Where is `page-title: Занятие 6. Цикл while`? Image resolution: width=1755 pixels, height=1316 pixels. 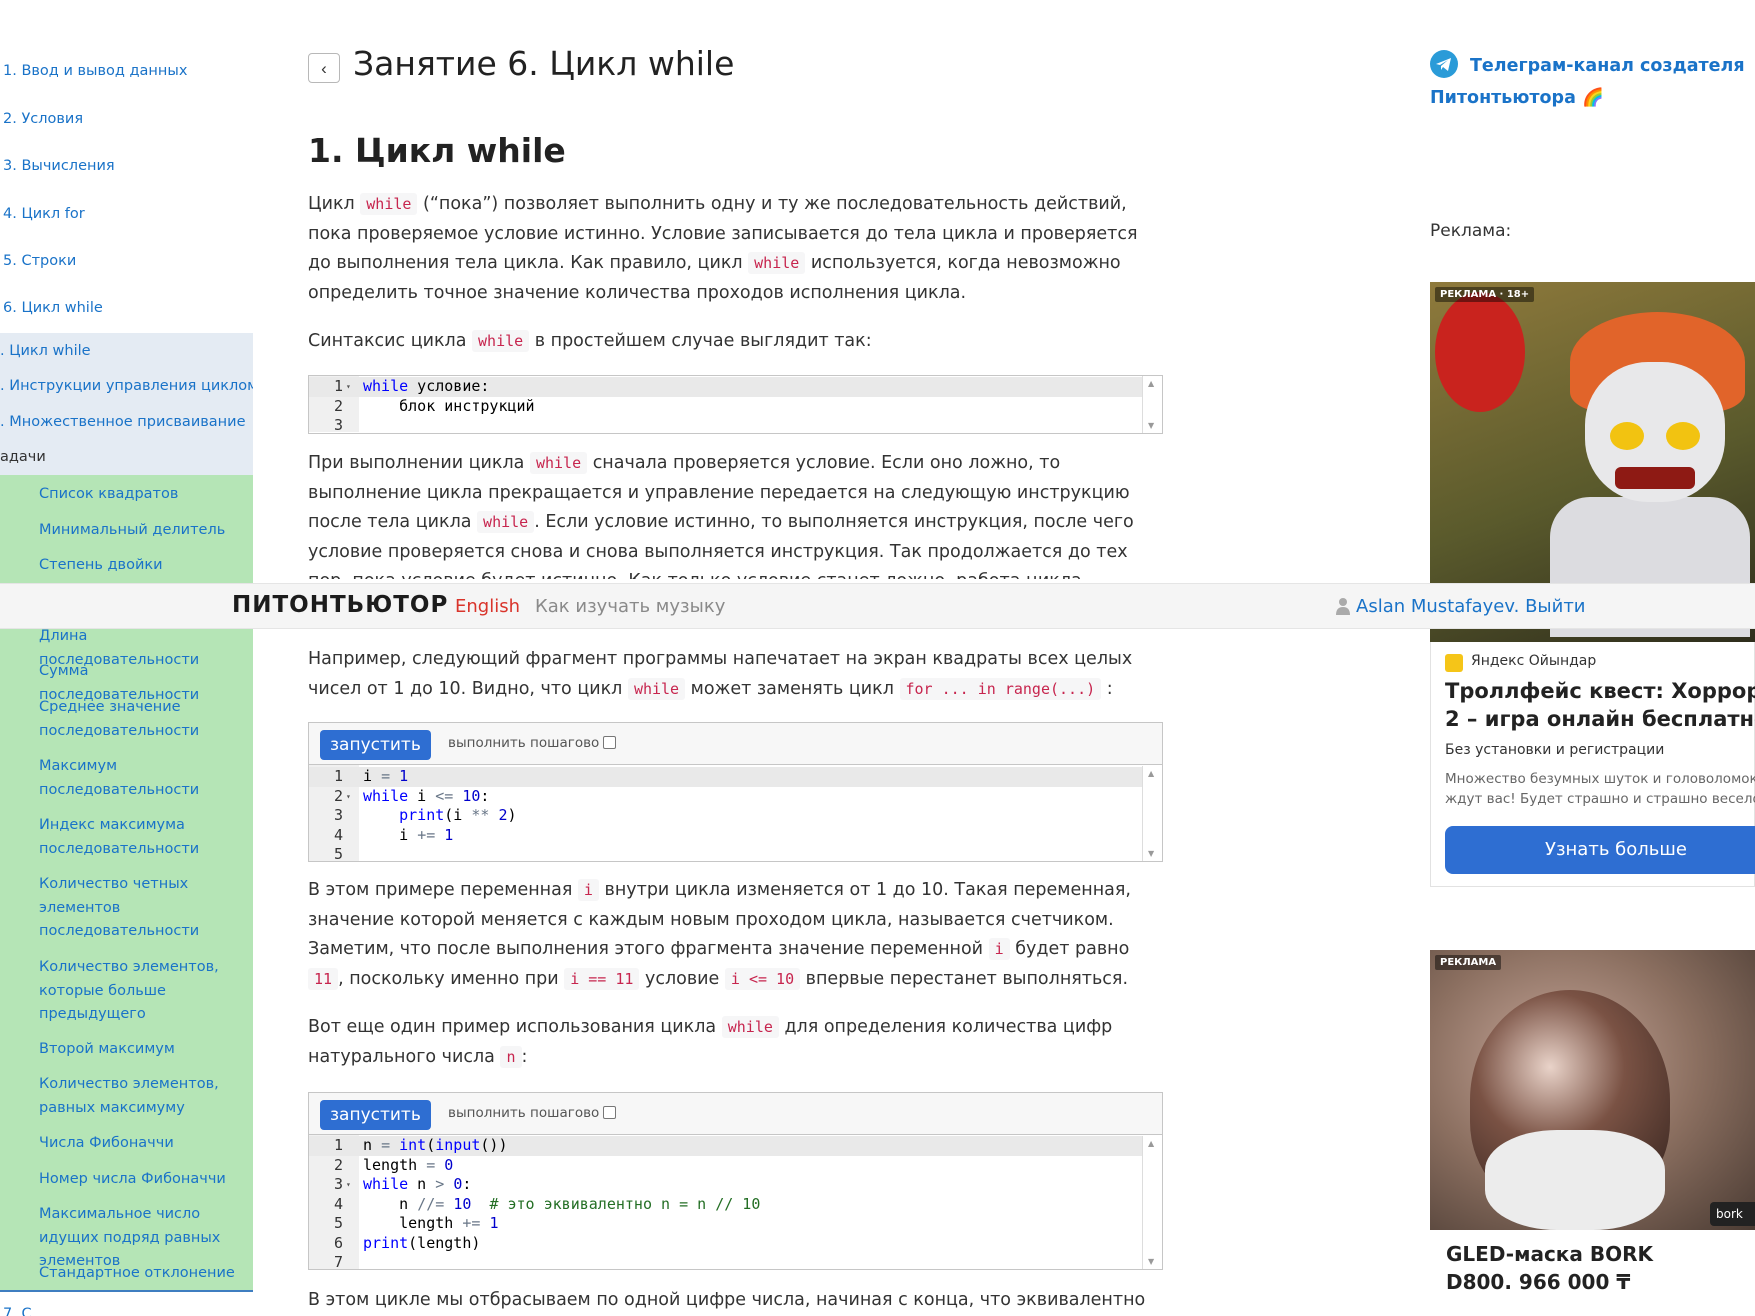 page-title: Занятие 6. Цикл while is located at coordinates (544, 63).